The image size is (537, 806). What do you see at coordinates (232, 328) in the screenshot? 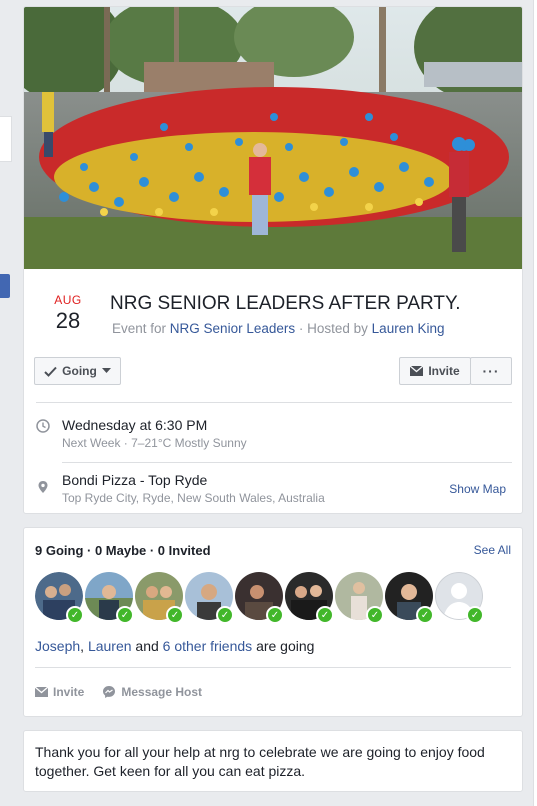
I see `group-link: NRG Senior Leaders` at bounding box center [232, 328].